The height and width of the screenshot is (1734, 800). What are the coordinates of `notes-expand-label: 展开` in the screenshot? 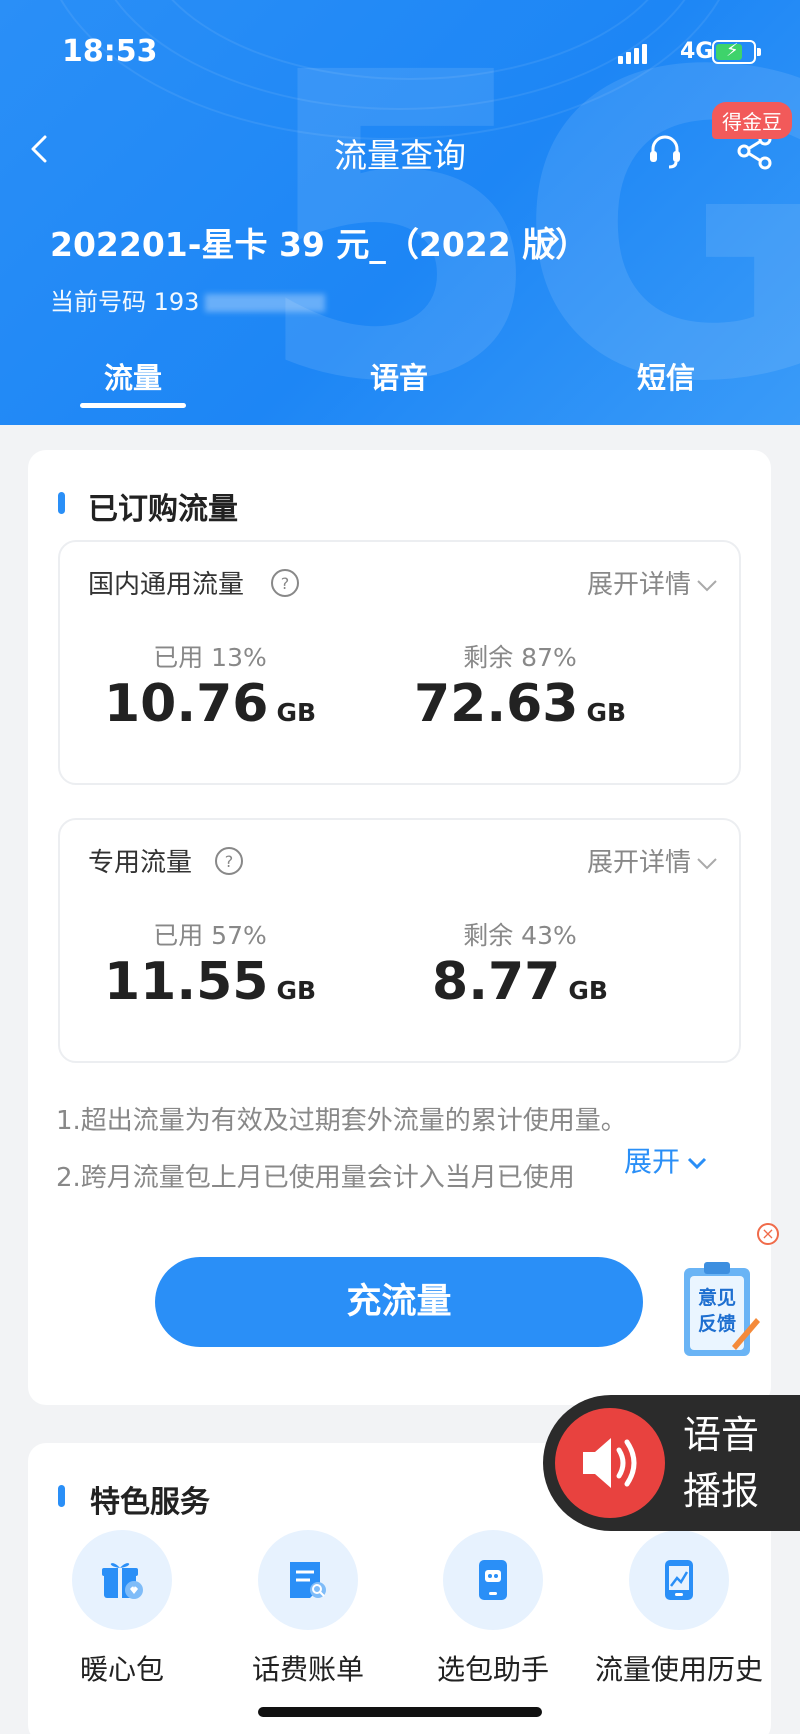 It's located at (652, 1161).